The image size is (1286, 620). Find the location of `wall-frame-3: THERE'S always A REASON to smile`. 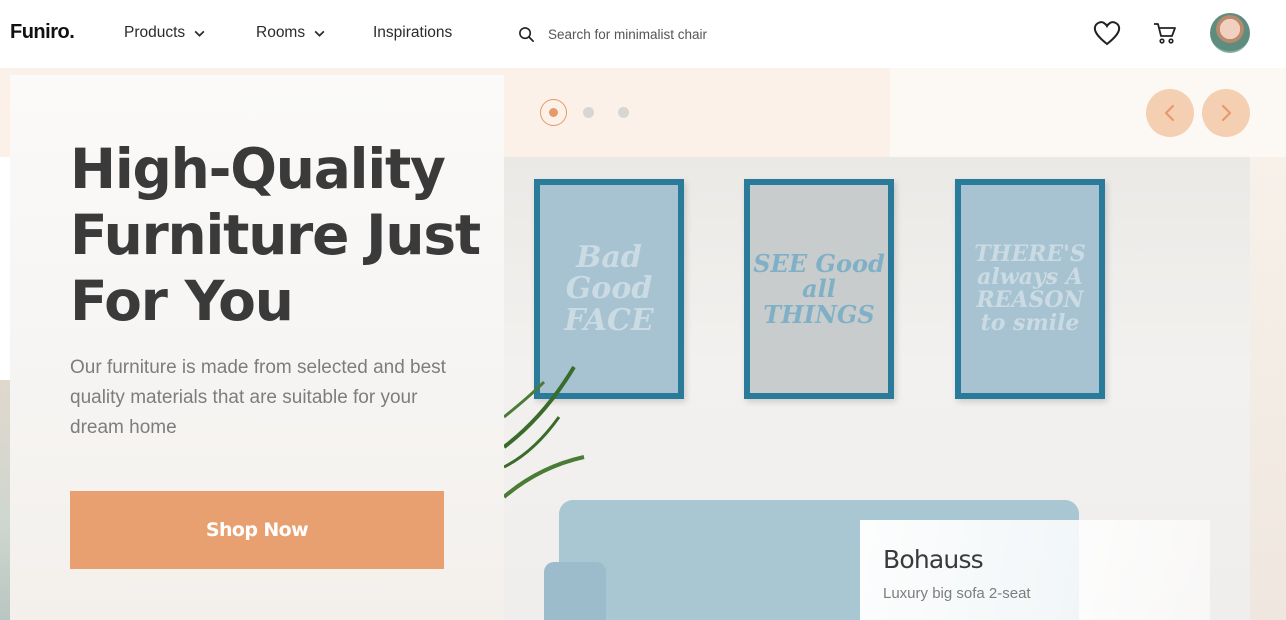

wall-frame-3: THERE'S always A REASON to smile is located at coordinates (1030, 289).